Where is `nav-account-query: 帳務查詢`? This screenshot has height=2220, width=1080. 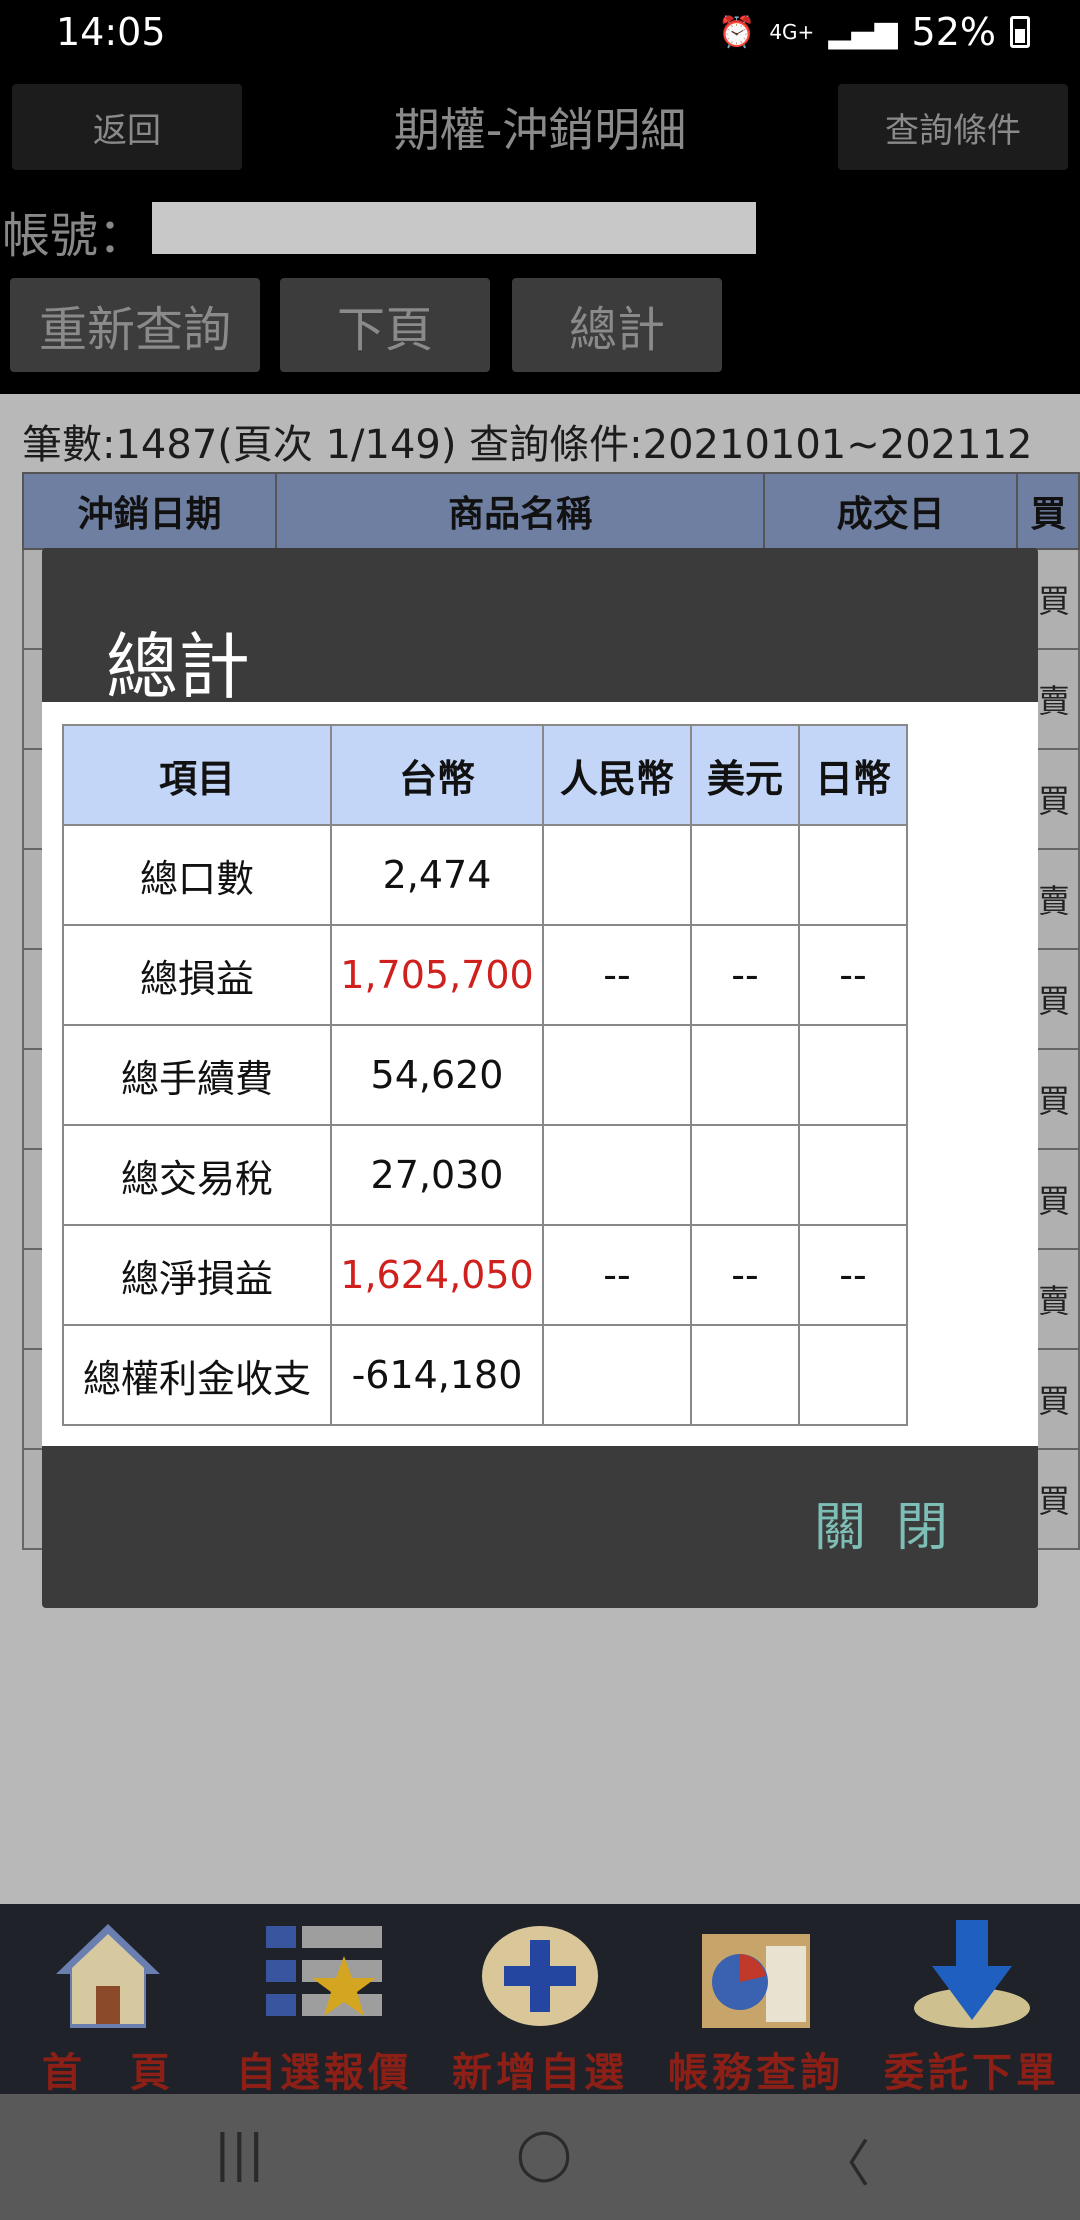
nav-account-query: 帳務查詢 is located at coordinates (756, 2000).